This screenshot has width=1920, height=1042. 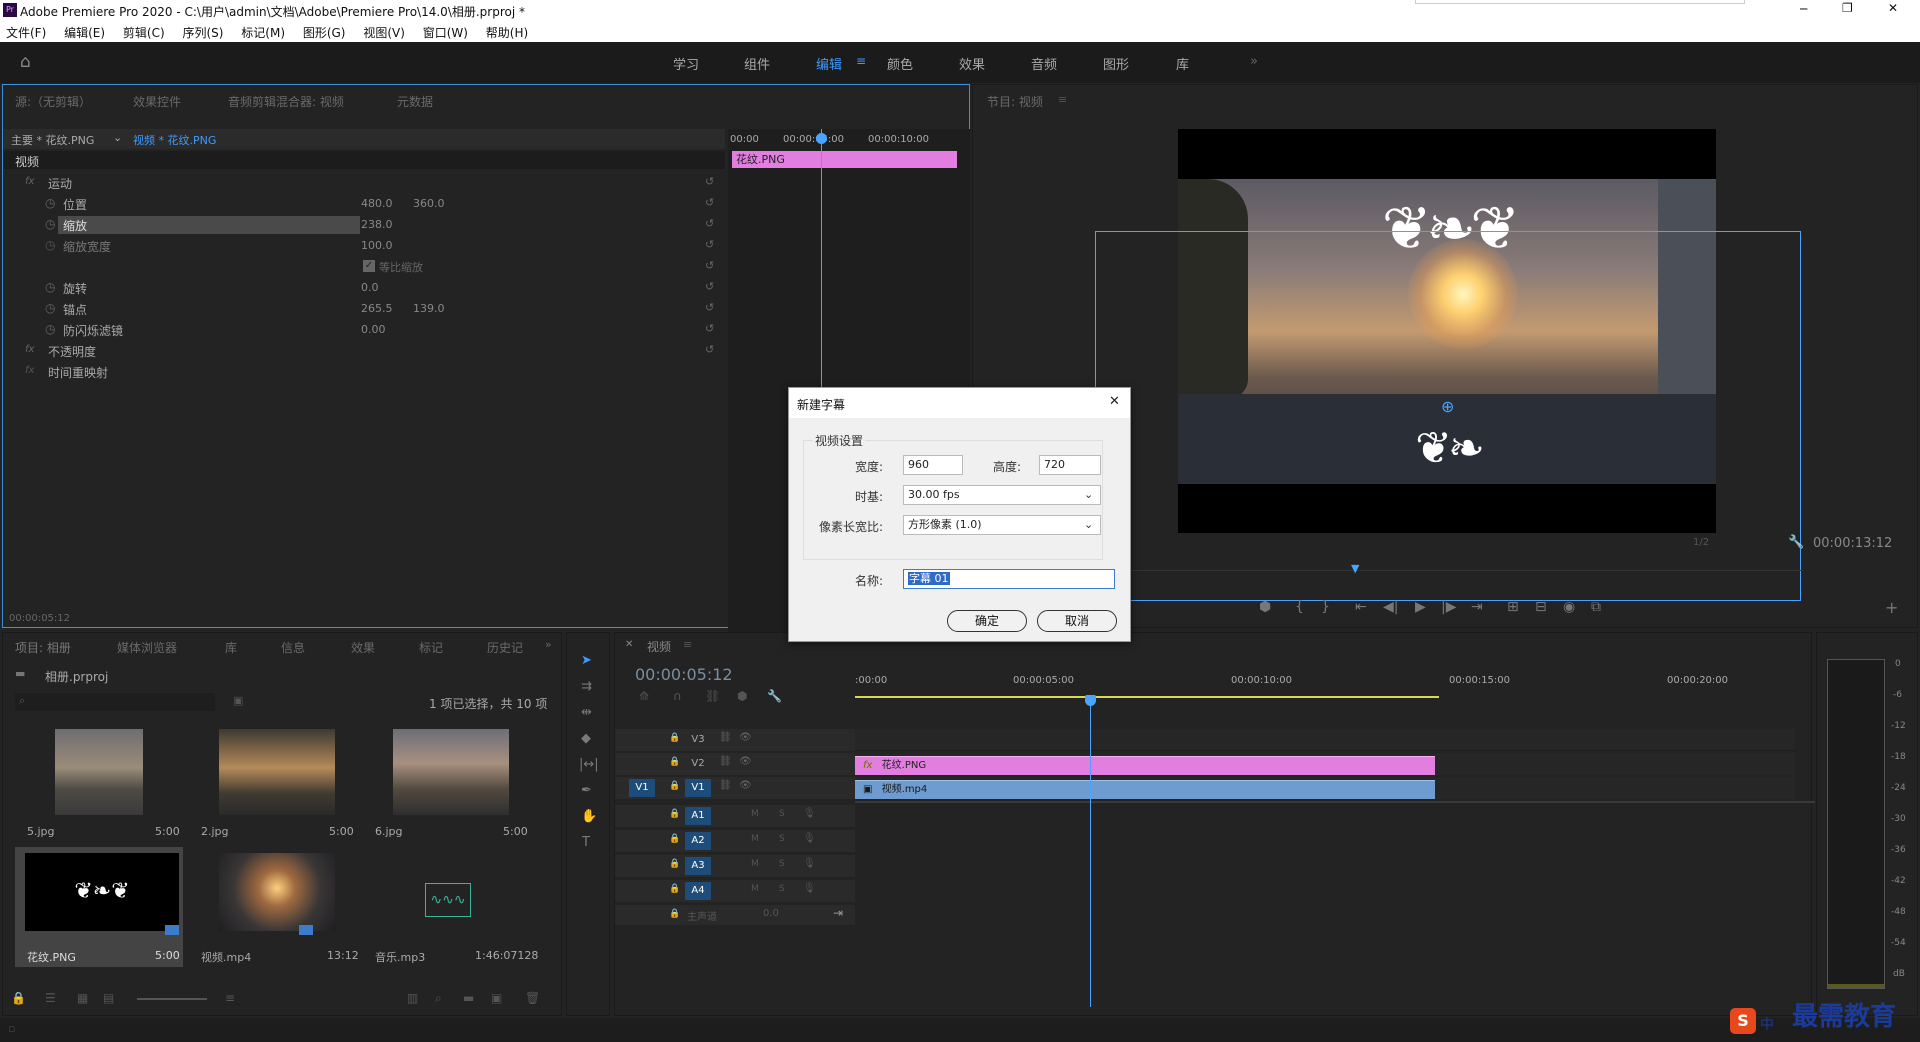 I want to click on freeform-view-icon: ▤, so click(x=108, y=998).